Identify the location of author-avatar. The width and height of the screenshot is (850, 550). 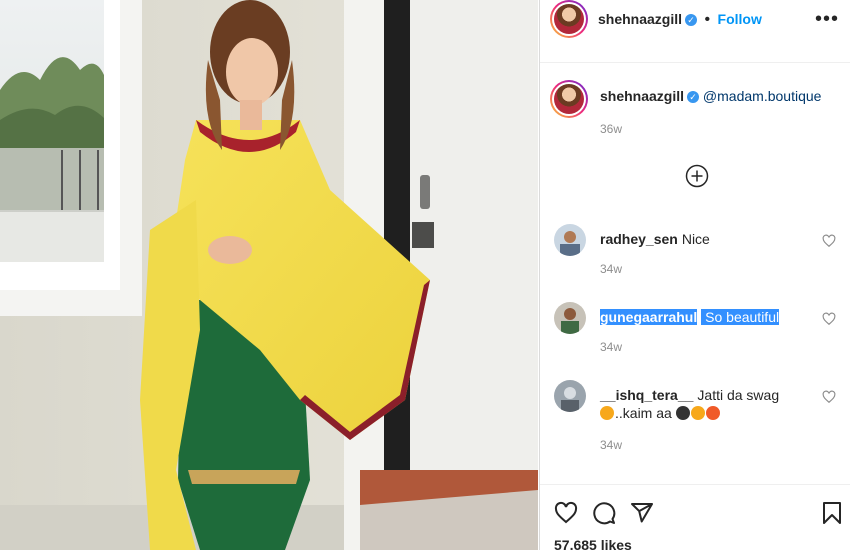
(569, 19).